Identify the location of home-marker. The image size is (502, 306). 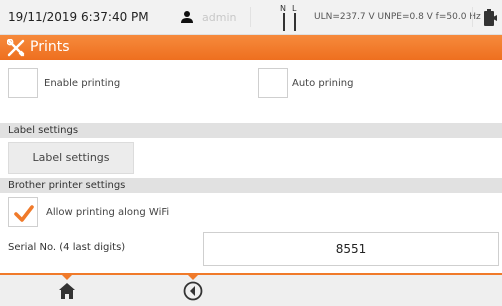
(67, 277).